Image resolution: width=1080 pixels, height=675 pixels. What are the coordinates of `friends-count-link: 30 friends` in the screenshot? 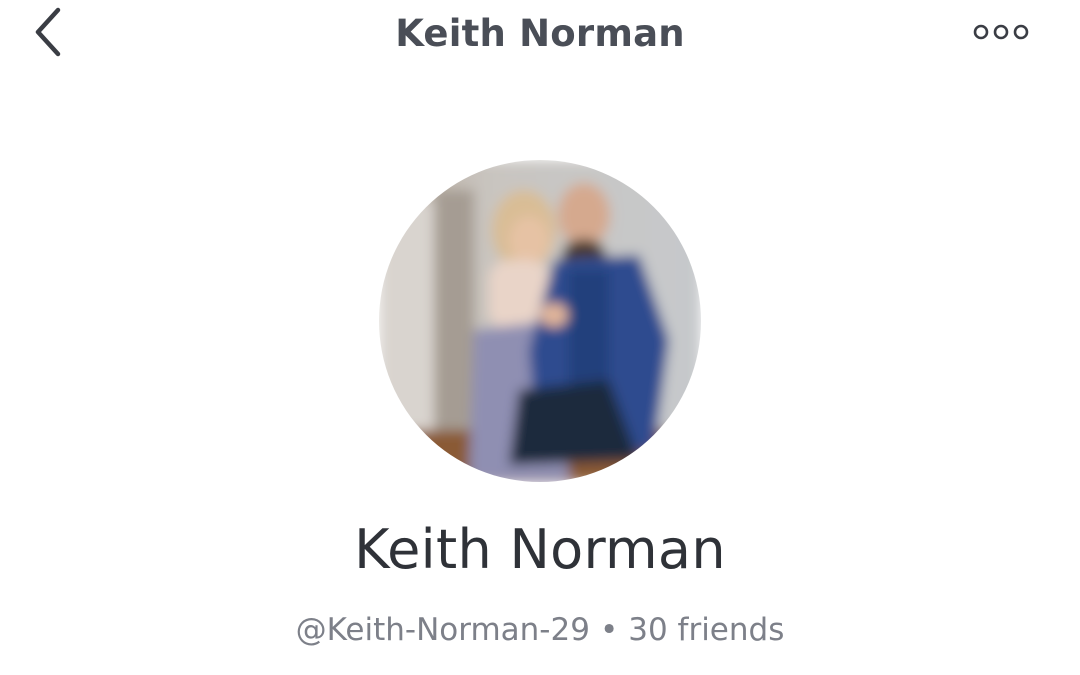 It's located at (706, 630).